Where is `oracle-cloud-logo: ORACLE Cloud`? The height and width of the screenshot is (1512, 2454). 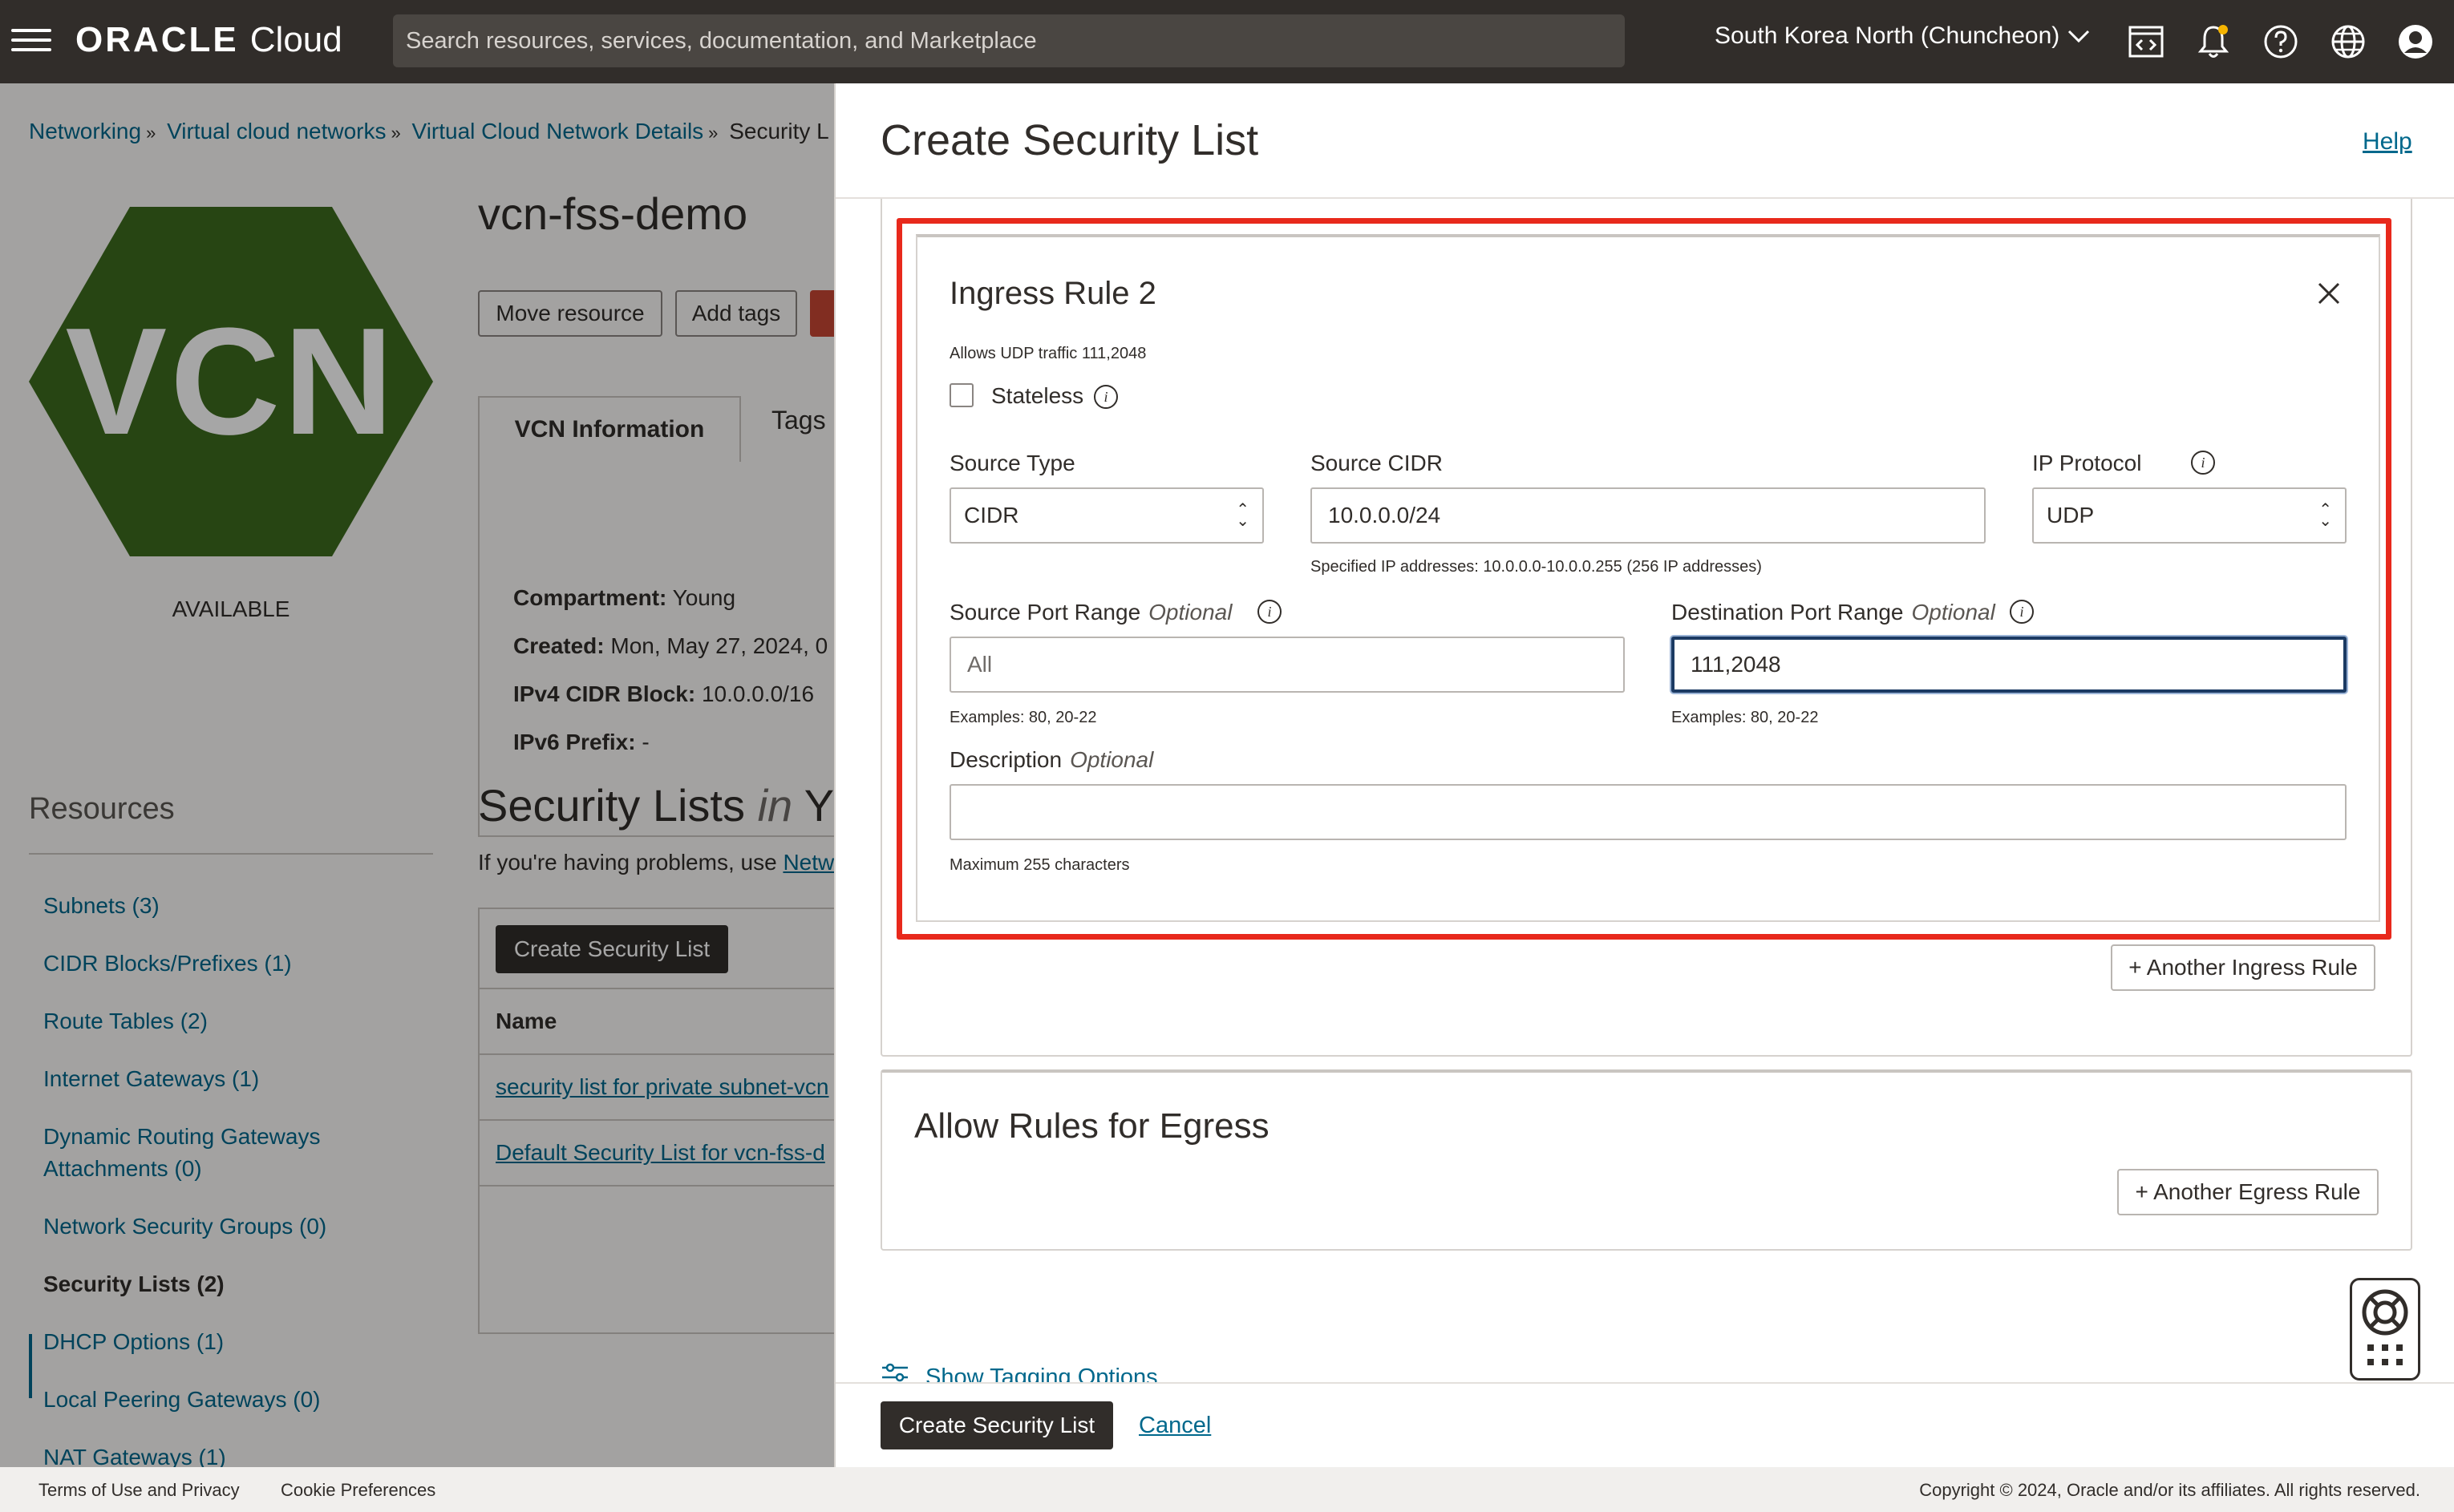
oracle-cloud-logo: ORACLE Cloud is located at coordinates (208, 40).